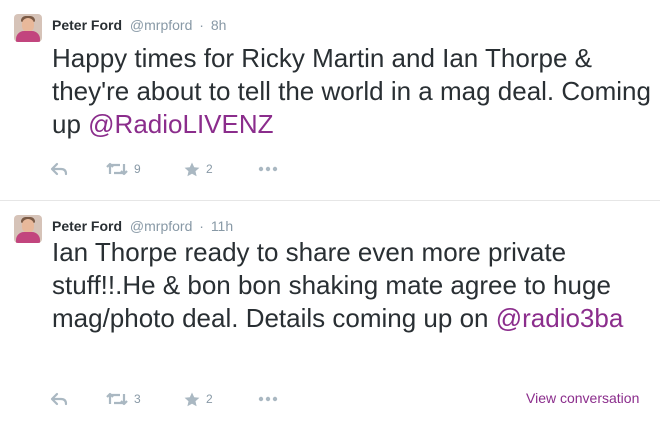  What do you see at coordinates (582, 398) in the screenshot?
I see `view-conversation-link: View conversation` at bounding box center [582, 398].